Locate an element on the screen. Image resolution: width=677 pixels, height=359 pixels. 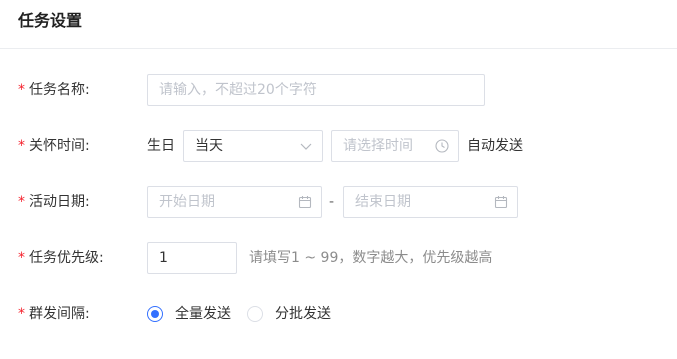
auto-send-text: 自动发送 is located at coordinates (495, 146).